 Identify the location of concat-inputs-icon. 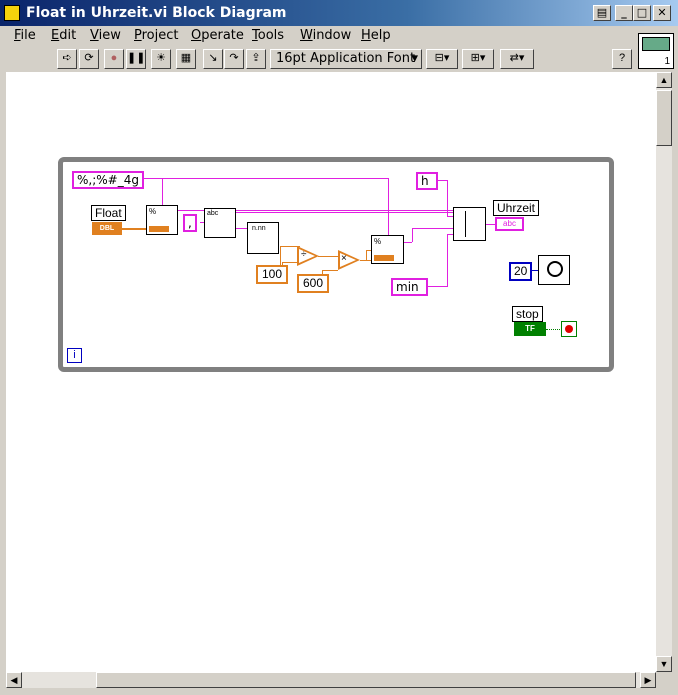
(461, 224).